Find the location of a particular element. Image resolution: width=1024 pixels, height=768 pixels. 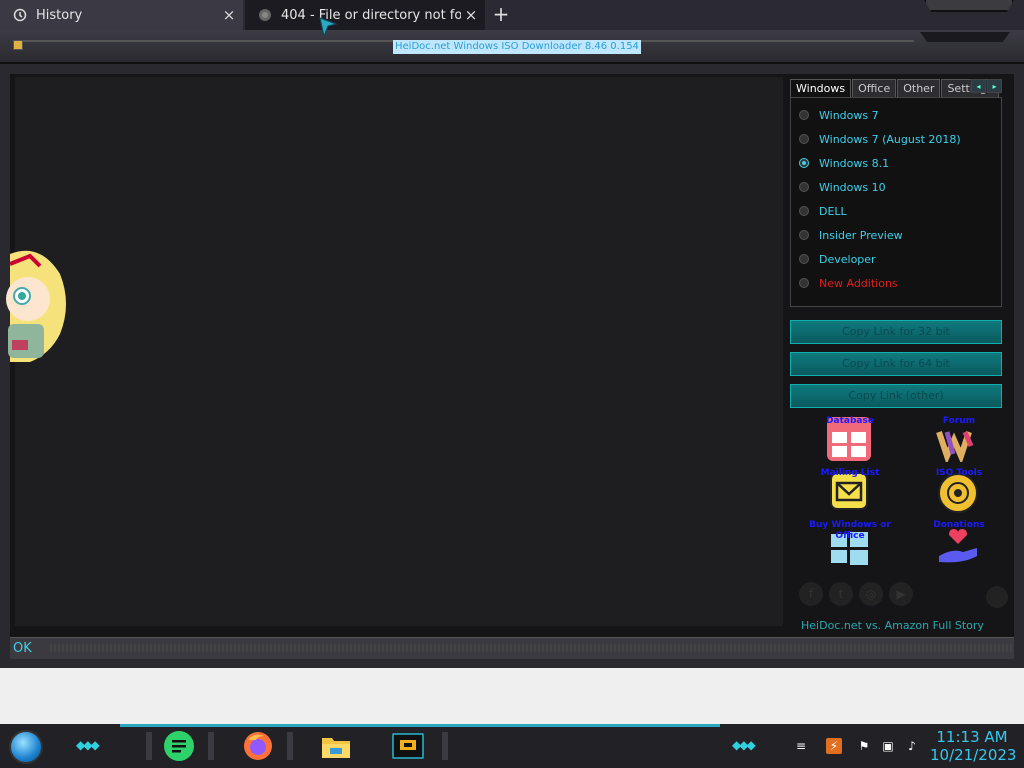

radio-dell: DELL is located at coordinates (823, 211).